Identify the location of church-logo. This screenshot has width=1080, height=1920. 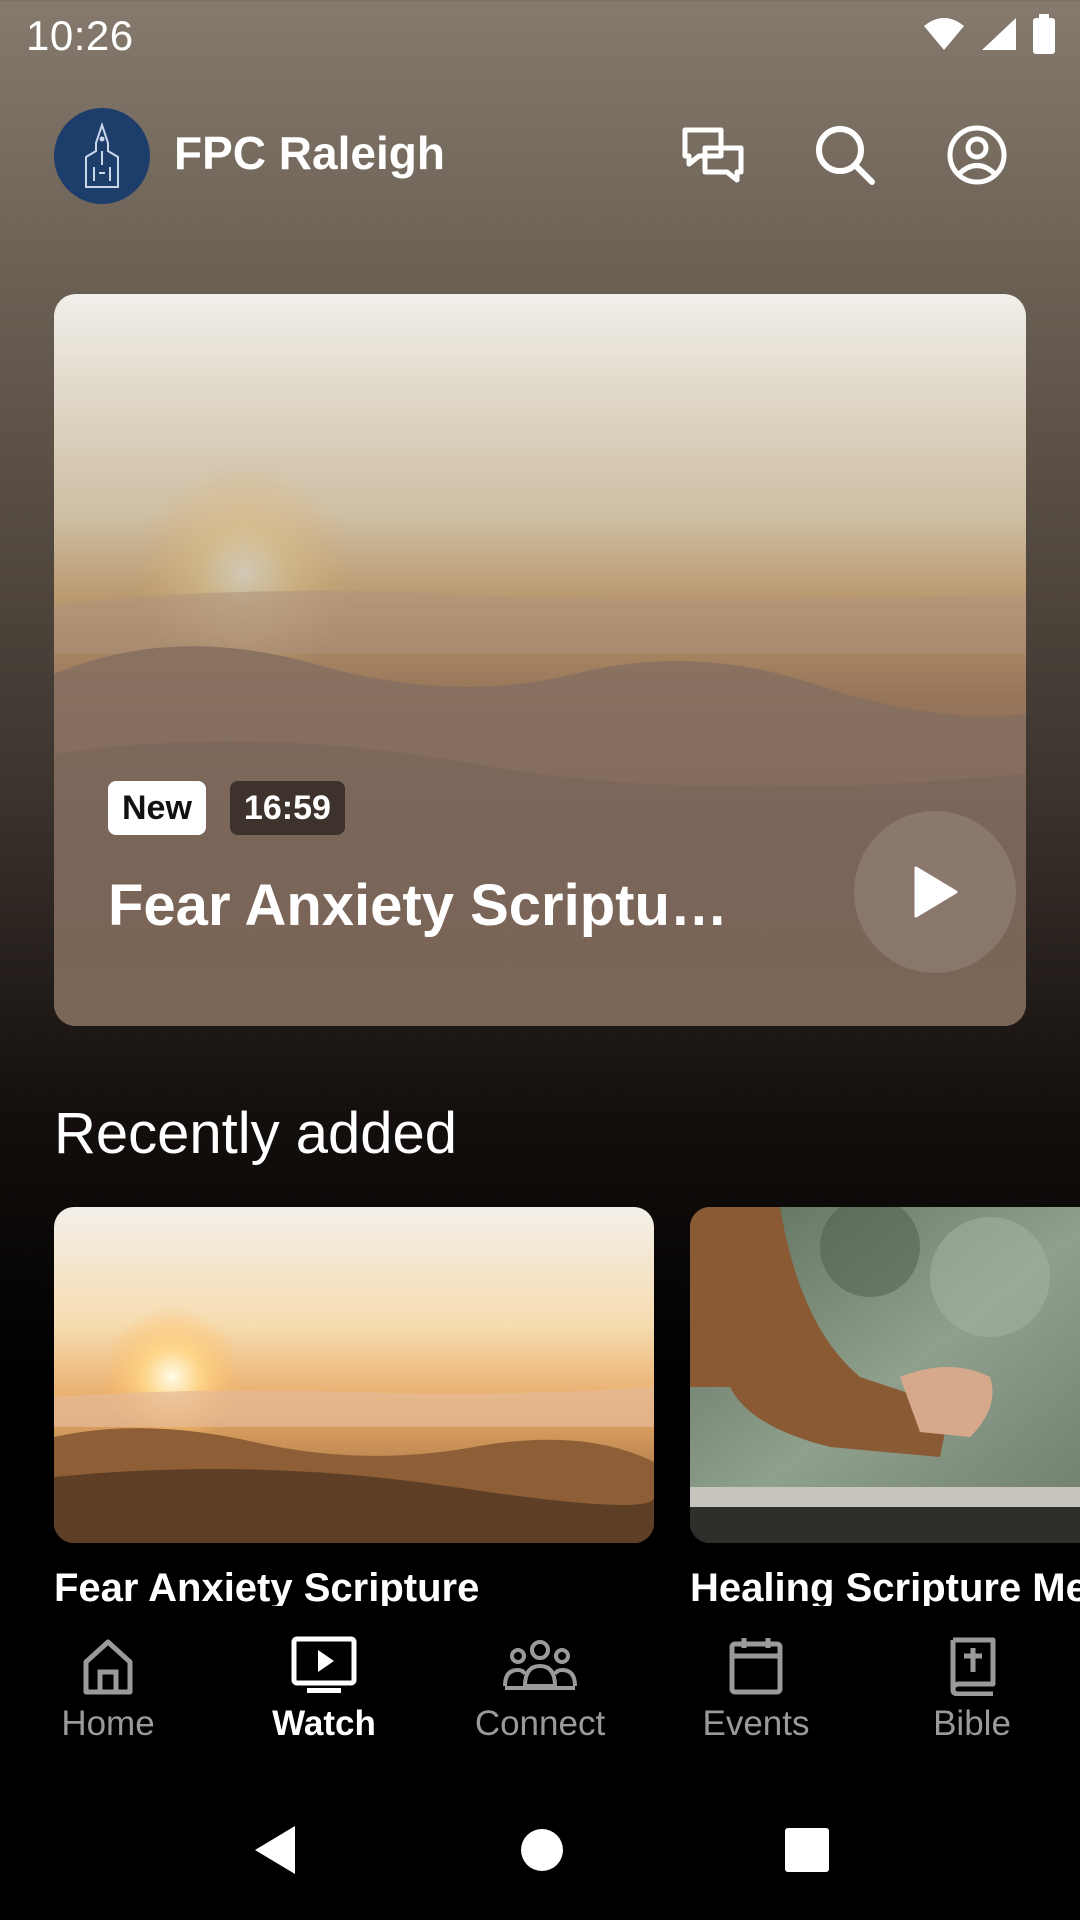
(102, 156).